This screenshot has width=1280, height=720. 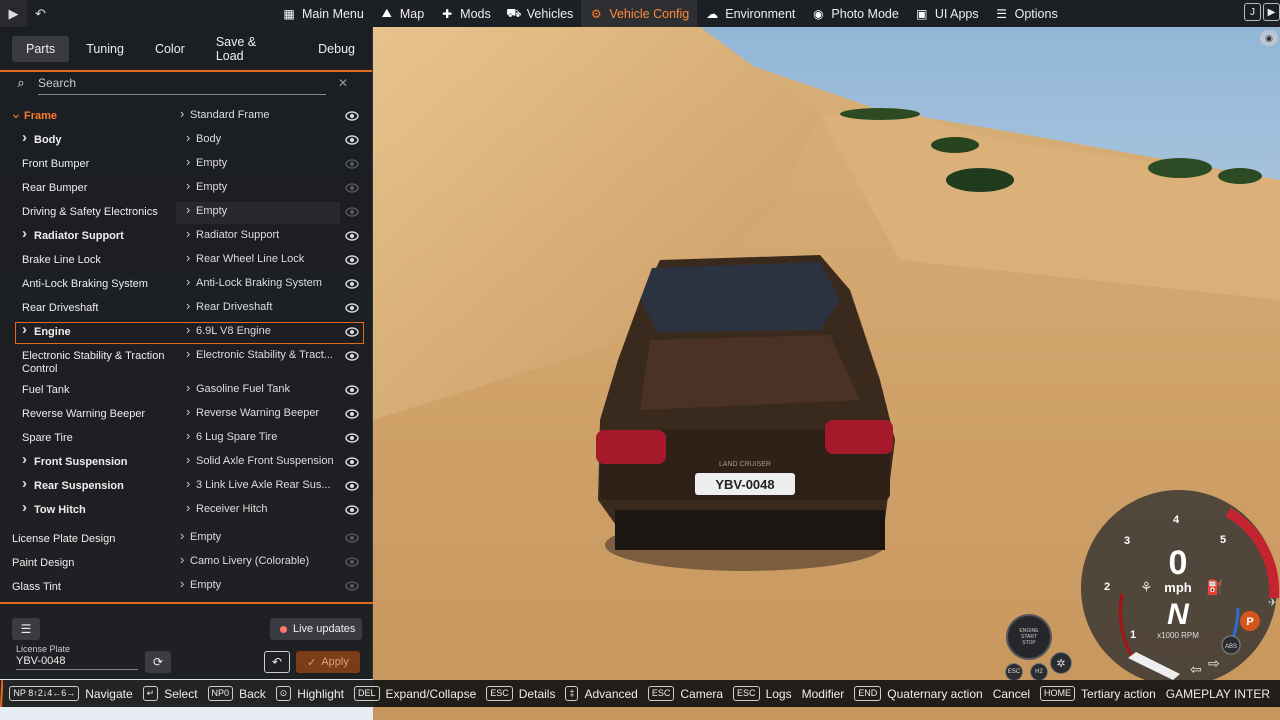 What do you see at coordinates (186, 141) in the screenshot?
I see `part-row: › Body › Body` at bounding box center [186, 141].